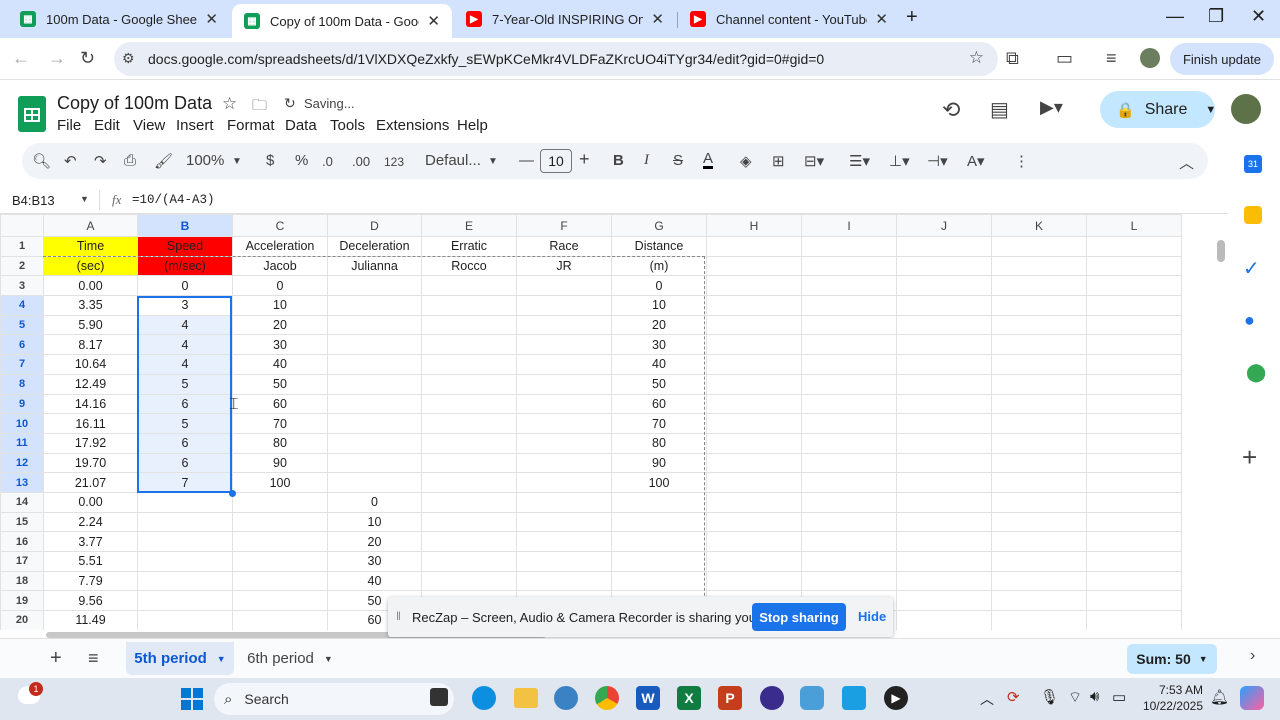 The height and width of the screenshot is (720, 1280). Describe the element at coordinates (1186, 162) in the screenshot. I see `collapse-toolbar-icon: ︿` at that location.